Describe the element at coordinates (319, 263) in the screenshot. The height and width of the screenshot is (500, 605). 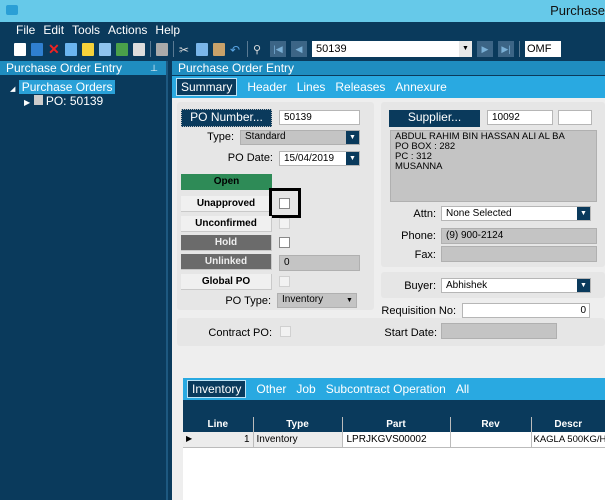
I see `unlinked-field: 0` at that location.